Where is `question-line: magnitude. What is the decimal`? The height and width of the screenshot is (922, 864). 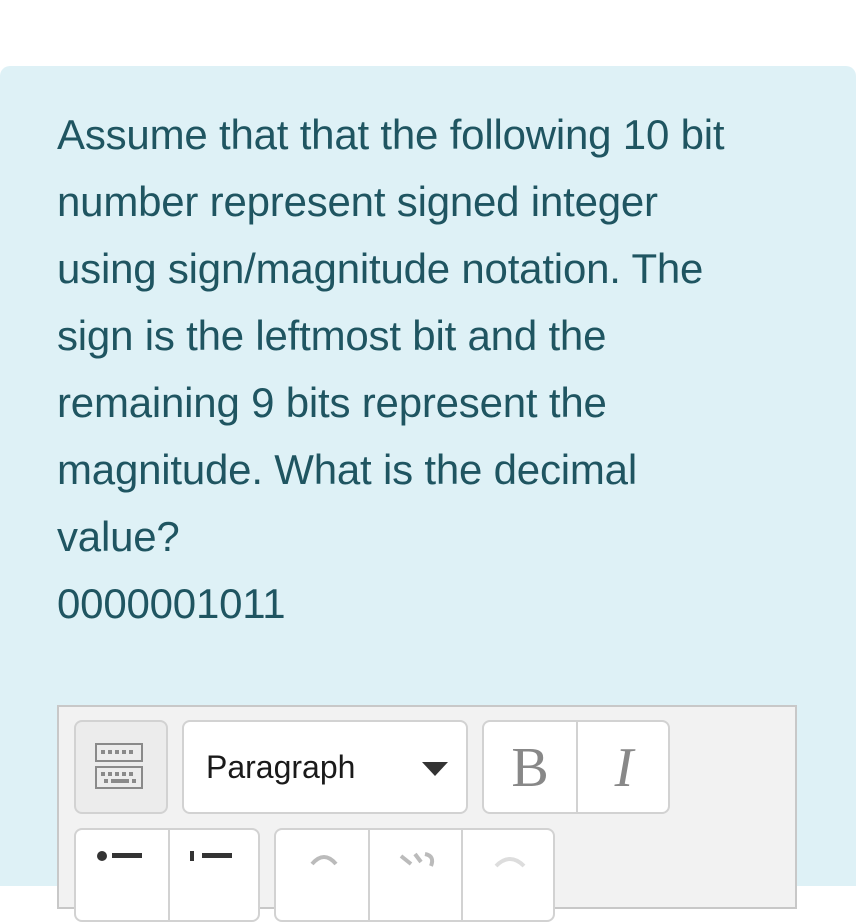
question-line: magnitude. What is the decimal is located at coordinates (347, 469).